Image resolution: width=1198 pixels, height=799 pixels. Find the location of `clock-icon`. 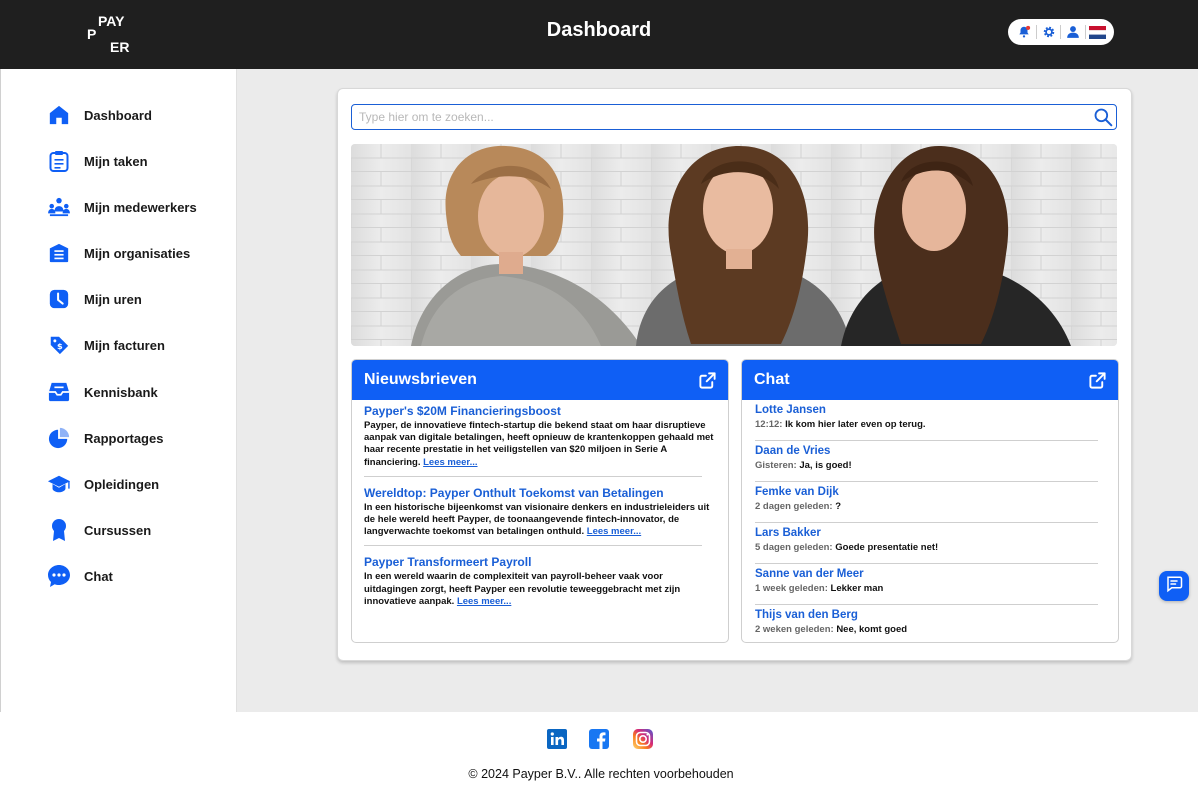

clock-icon is located at coordinates (59, 299).